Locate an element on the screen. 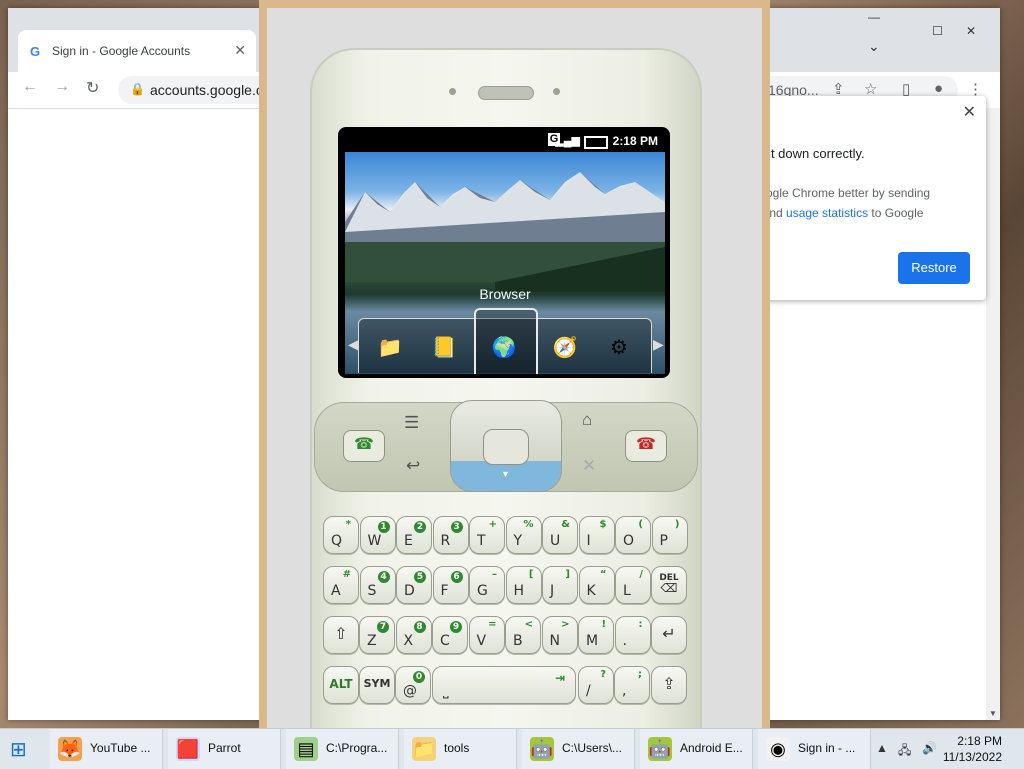  key-r: R3 is located at coordinates (450, 535).